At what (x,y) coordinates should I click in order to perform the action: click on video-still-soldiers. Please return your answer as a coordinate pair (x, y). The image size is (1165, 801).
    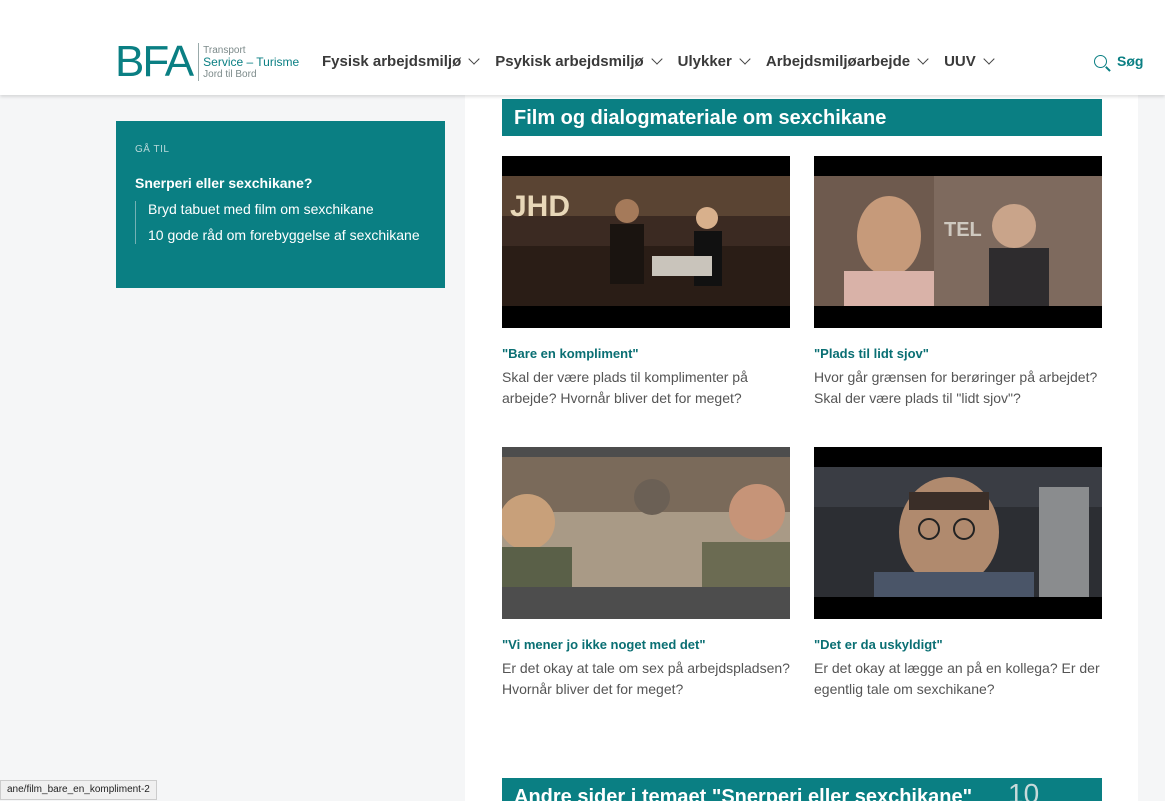
    Looking at the image, I should click on (646, 522).